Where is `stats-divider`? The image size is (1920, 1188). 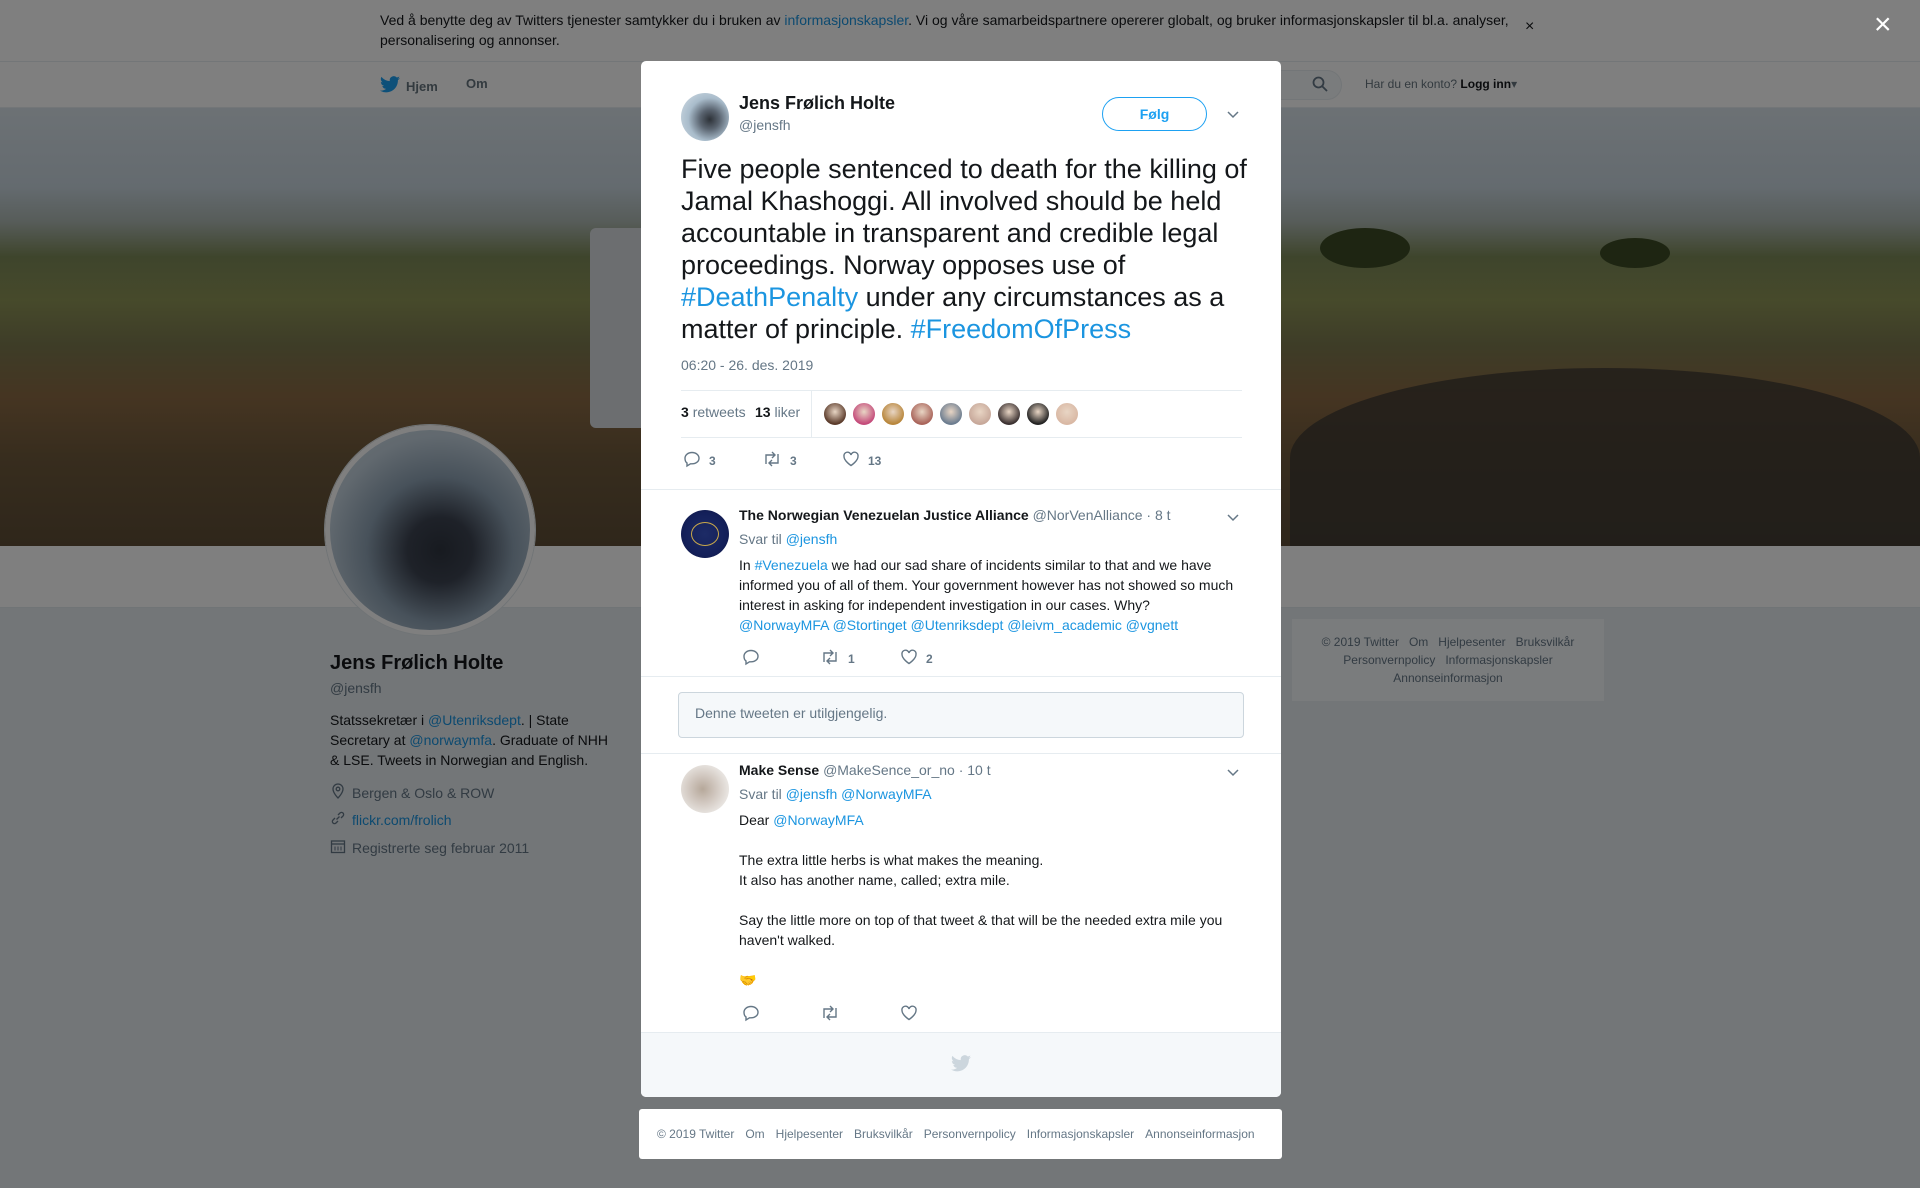
stats-divider is located at coordinates (811, 414).